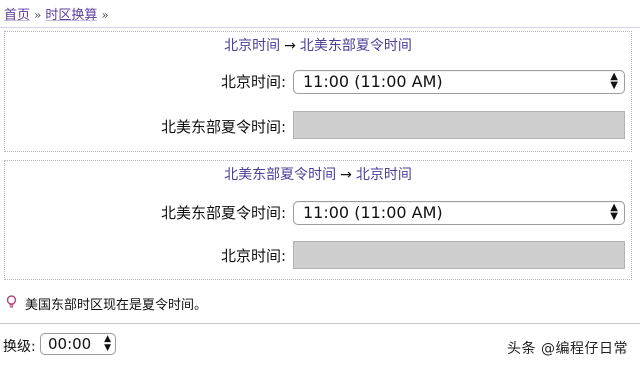  What do you see at coordinates (383, 175) in the screenshot?
I see `panel-title-to: 北京时间` at bounding box center [383, 175].